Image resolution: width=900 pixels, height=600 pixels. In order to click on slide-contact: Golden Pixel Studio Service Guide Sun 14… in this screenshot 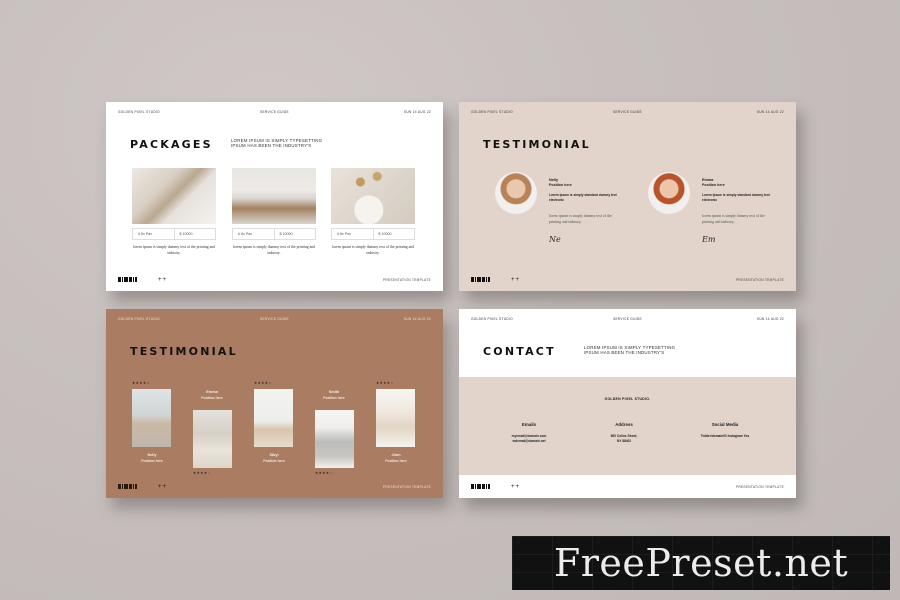, I will do `click(627, 403)`.